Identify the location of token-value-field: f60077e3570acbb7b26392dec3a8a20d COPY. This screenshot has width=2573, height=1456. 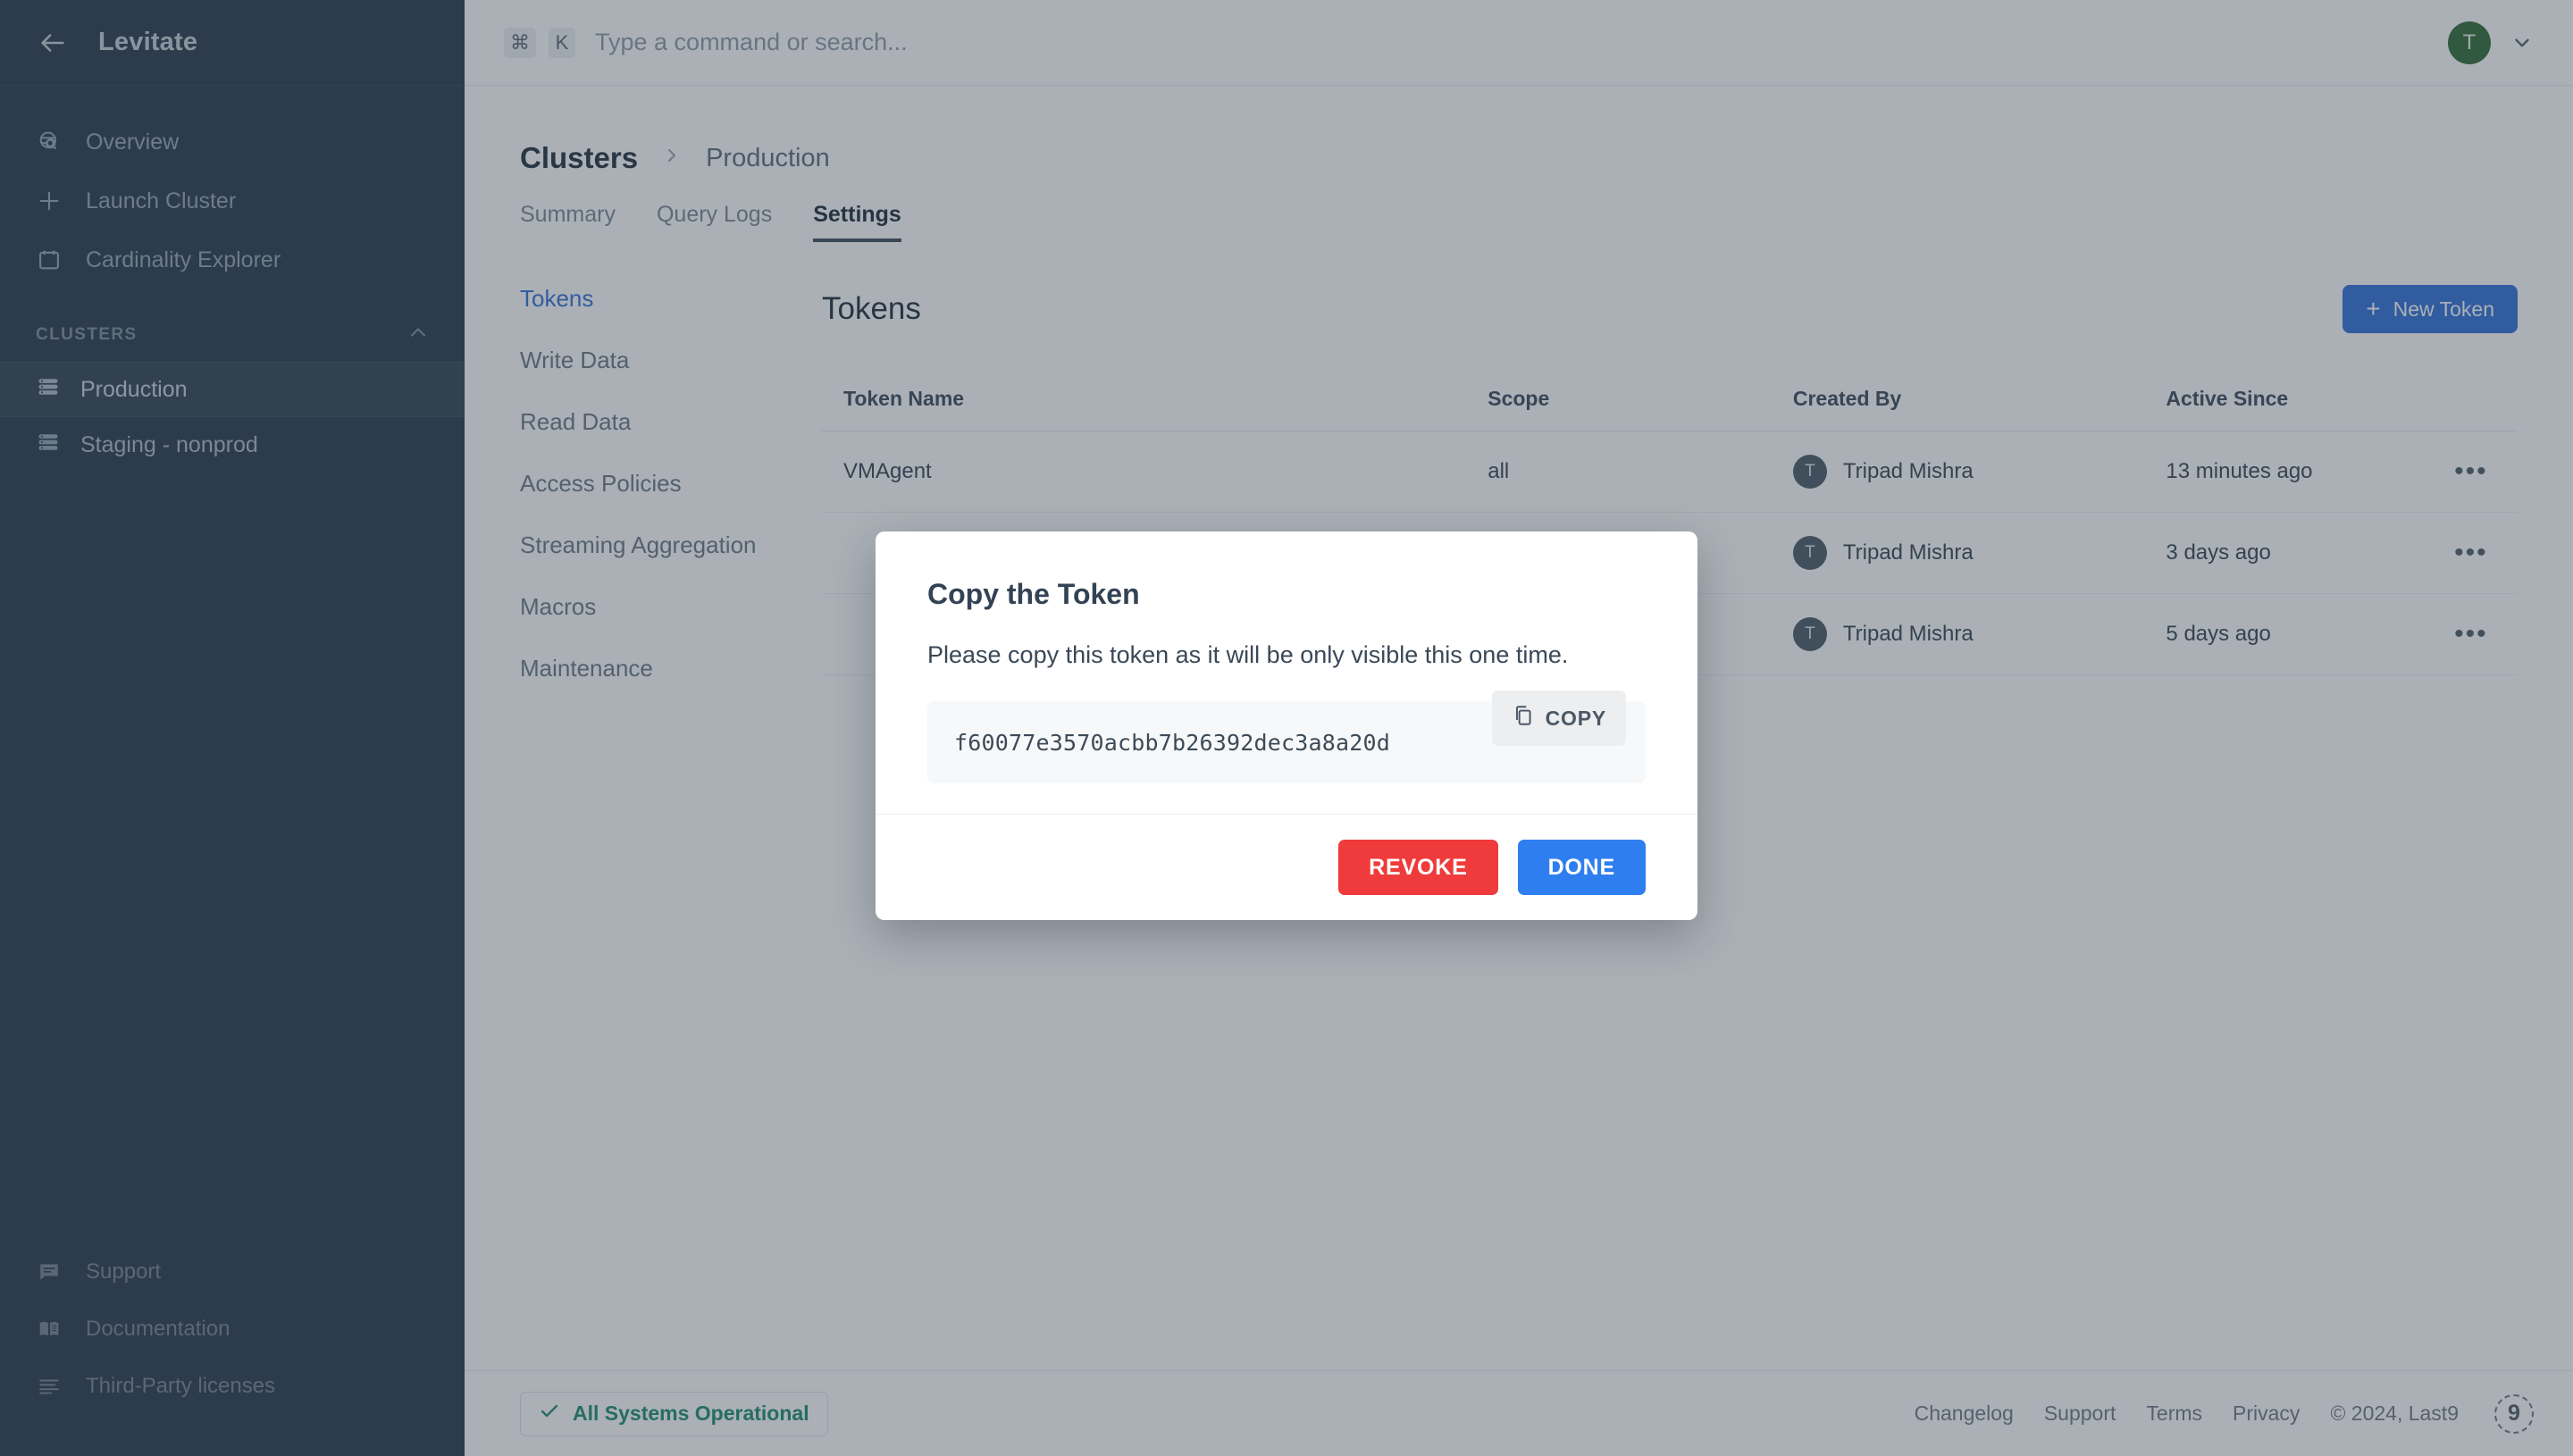
(1286, 736).